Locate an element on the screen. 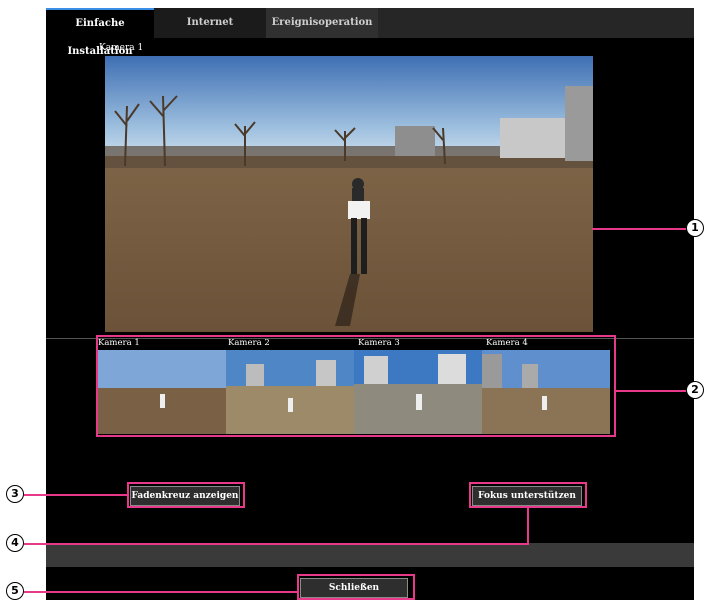  tab-internet: Internet is located at coordinates (210, 23).